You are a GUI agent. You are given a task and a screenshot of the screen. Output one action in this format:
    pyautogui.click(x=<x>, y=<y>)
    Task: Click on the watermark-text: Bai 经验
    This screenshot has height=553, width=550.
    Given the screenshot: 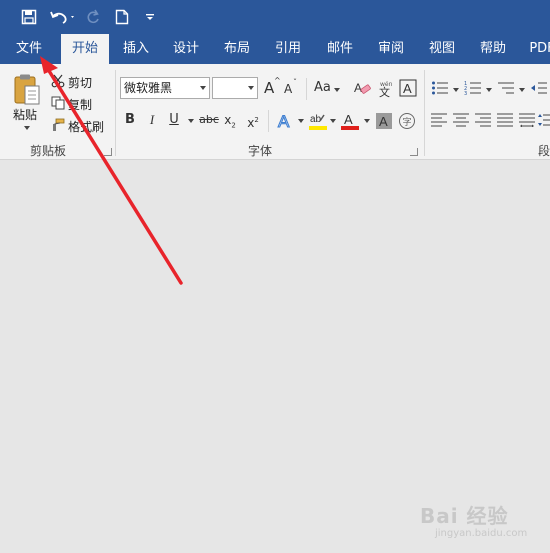 What is the action you would take?
    pyautogui.click(x=464, y=516)
    